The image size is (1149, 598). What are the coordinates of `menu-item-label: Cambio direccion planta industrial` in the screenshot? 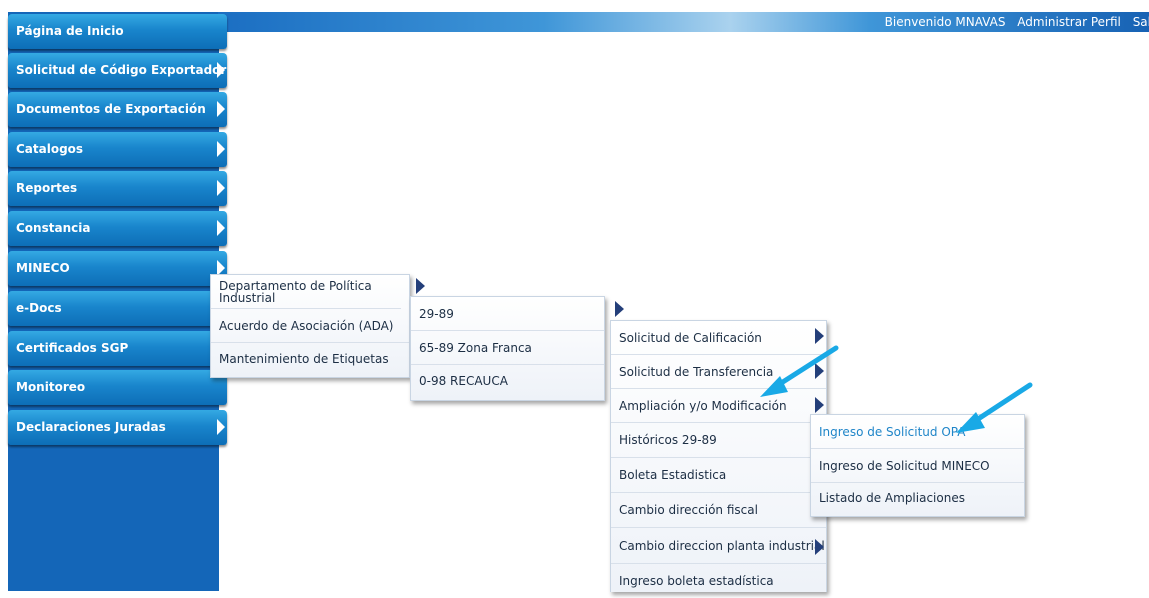 It's located at (722, 546).